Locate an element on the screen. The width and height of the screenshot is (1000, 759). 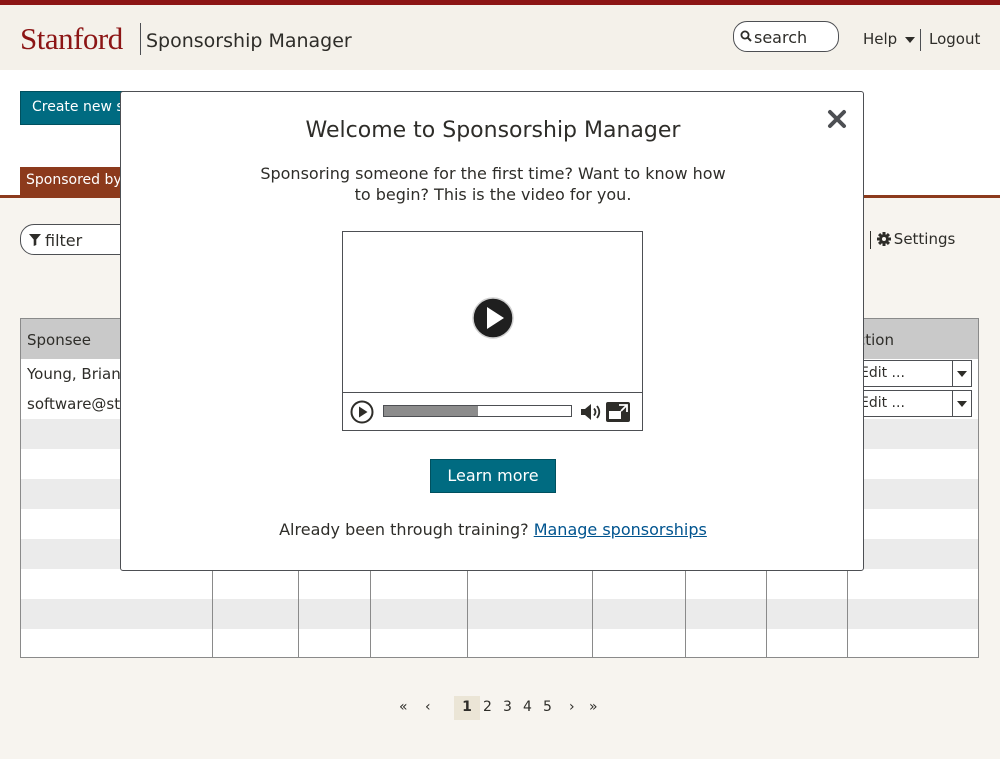
sponsee-name: software@sta is located at coordinates (78, 404).